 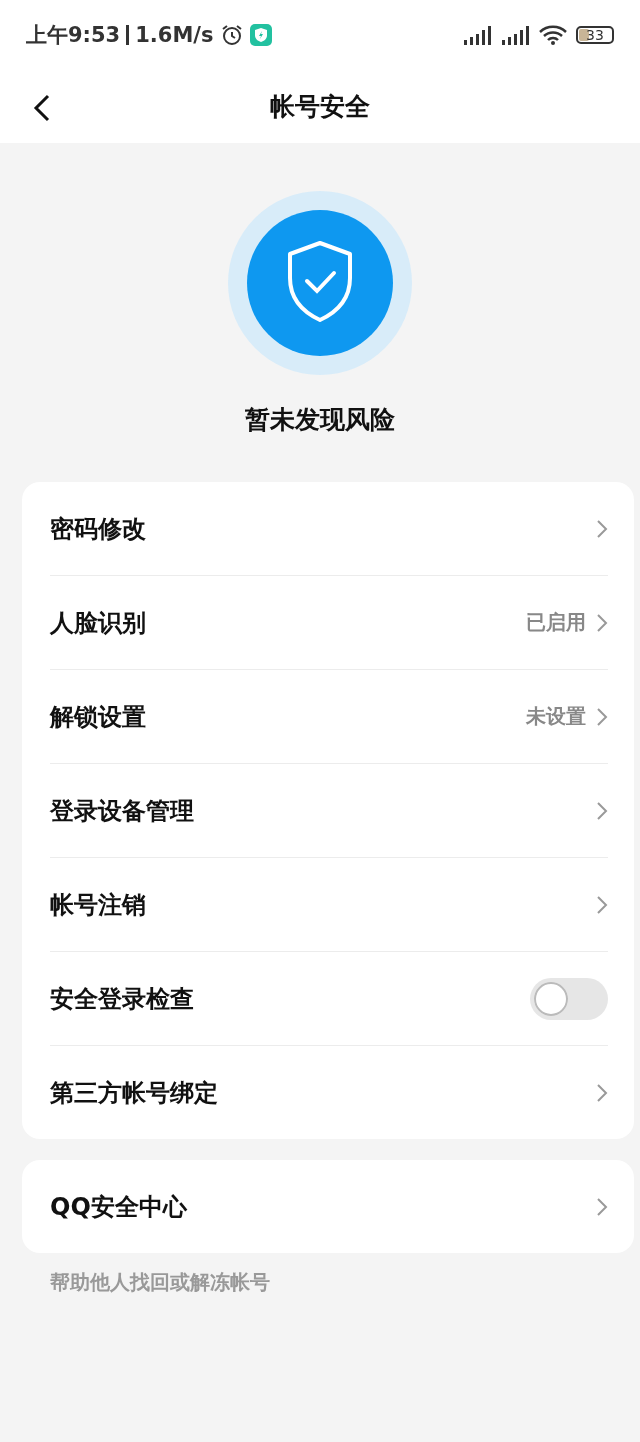 What do you see at coordinates (556, 716) in the screenshot?
I see `status-value: 未设置` at bounding box center [556, 716].